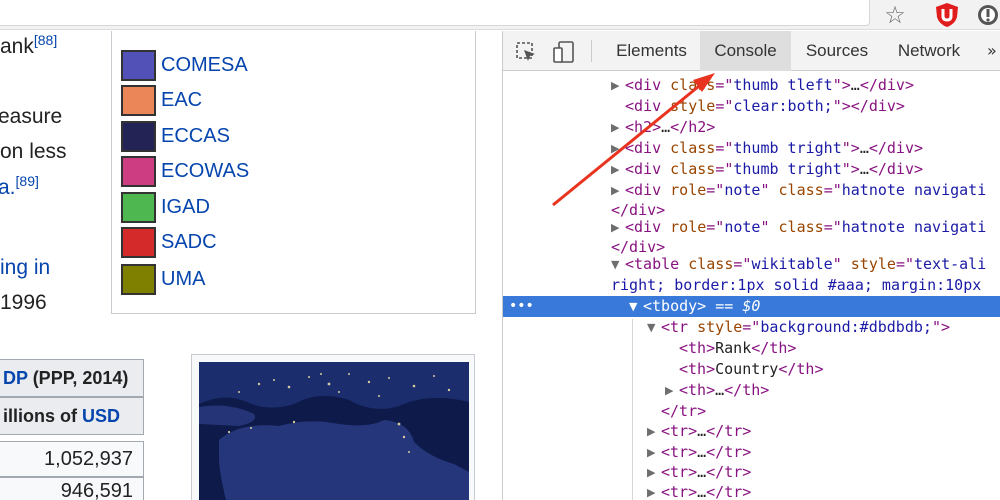 Image resolution: width=1000 pixels, height=500 pixels. Describe the element at coordinates (189, 242) in the screenshot. I see `legend-label: SADC` at that location.